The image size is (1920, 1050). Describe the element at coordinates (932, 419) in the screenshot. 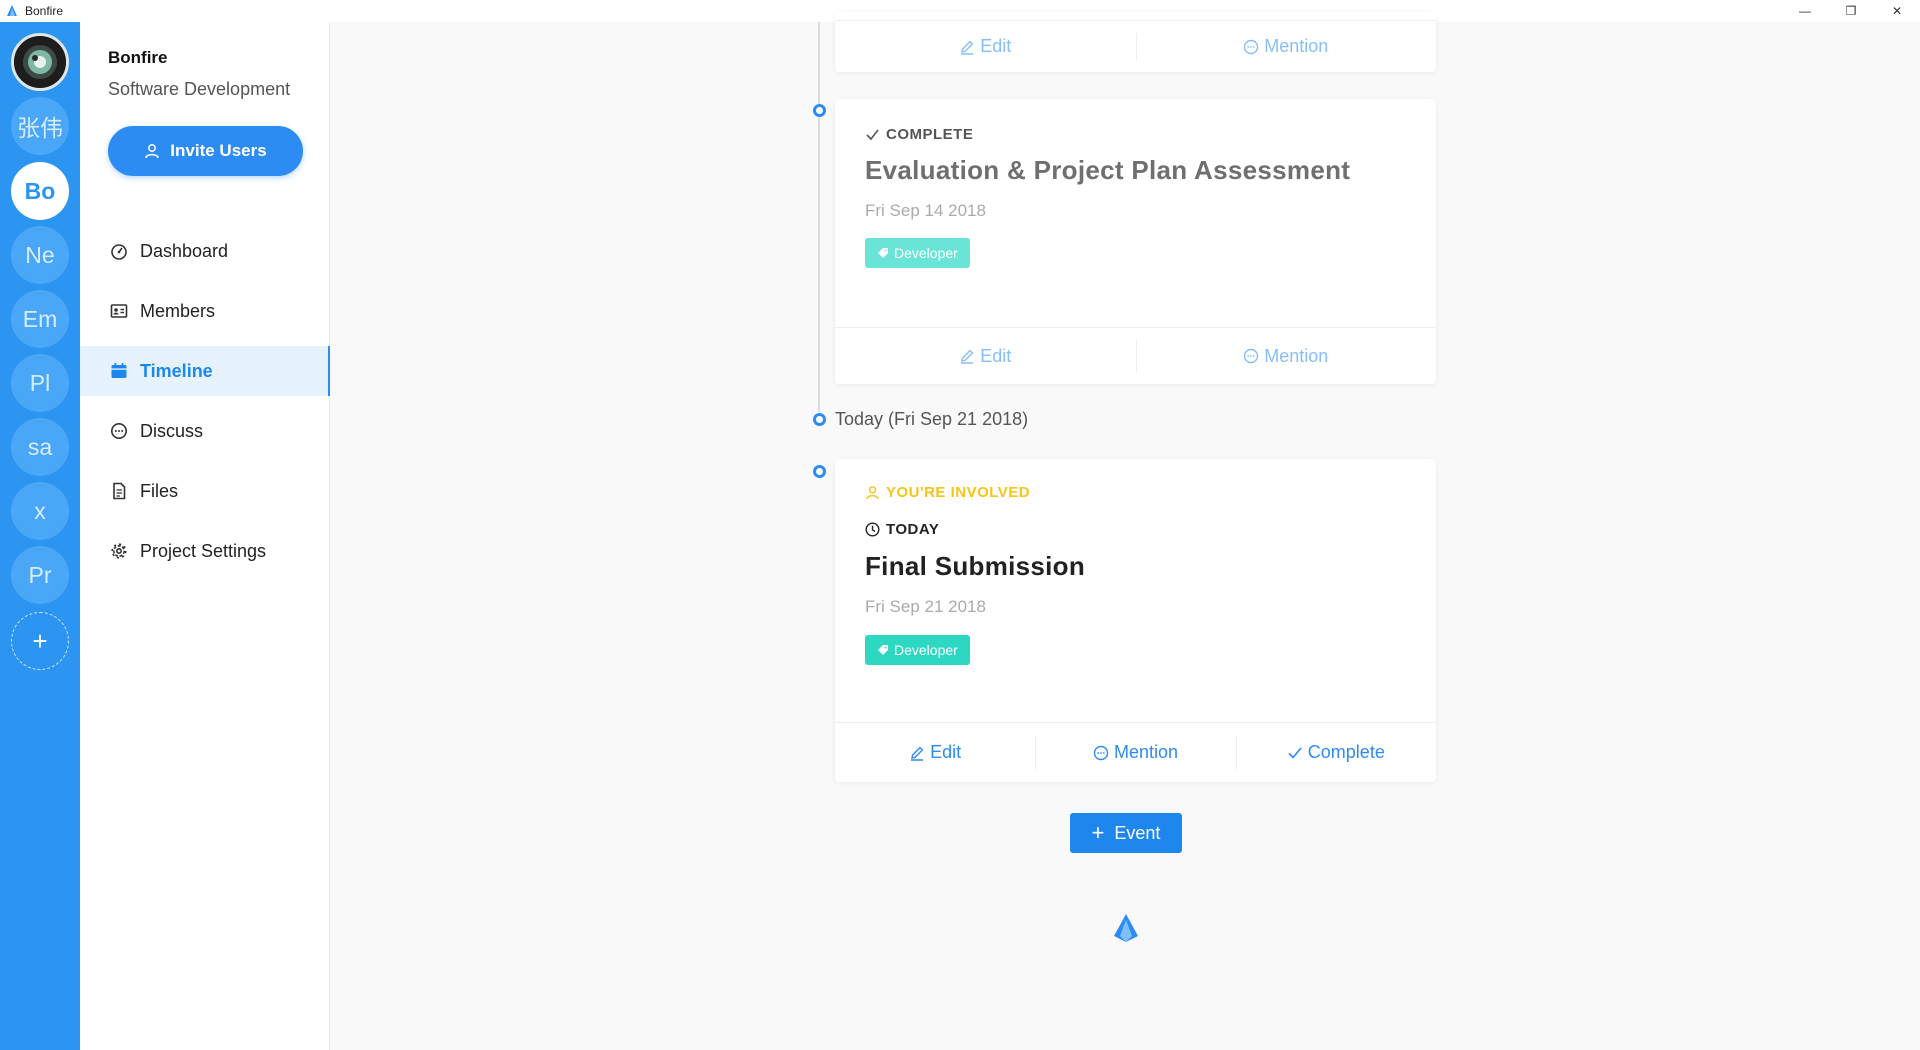

I see `today-marker-label: Today (Fri Sep 21 2018)` at that location.